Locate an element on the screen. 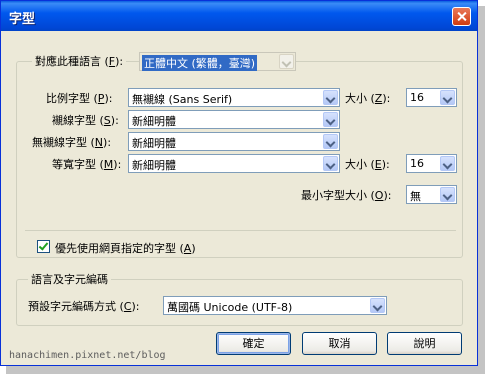  ok-button: 確定 is located at coordinates (253, 343).